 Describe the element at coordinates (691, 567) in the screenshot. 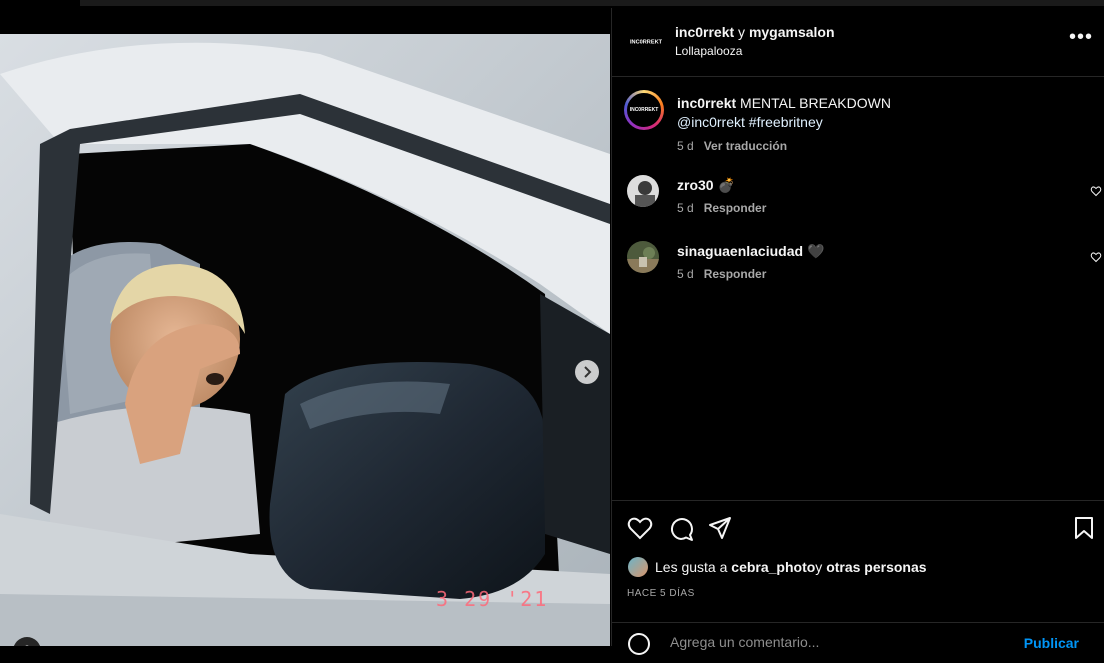

I see `likes-prefix: Les gusta a` at that location.